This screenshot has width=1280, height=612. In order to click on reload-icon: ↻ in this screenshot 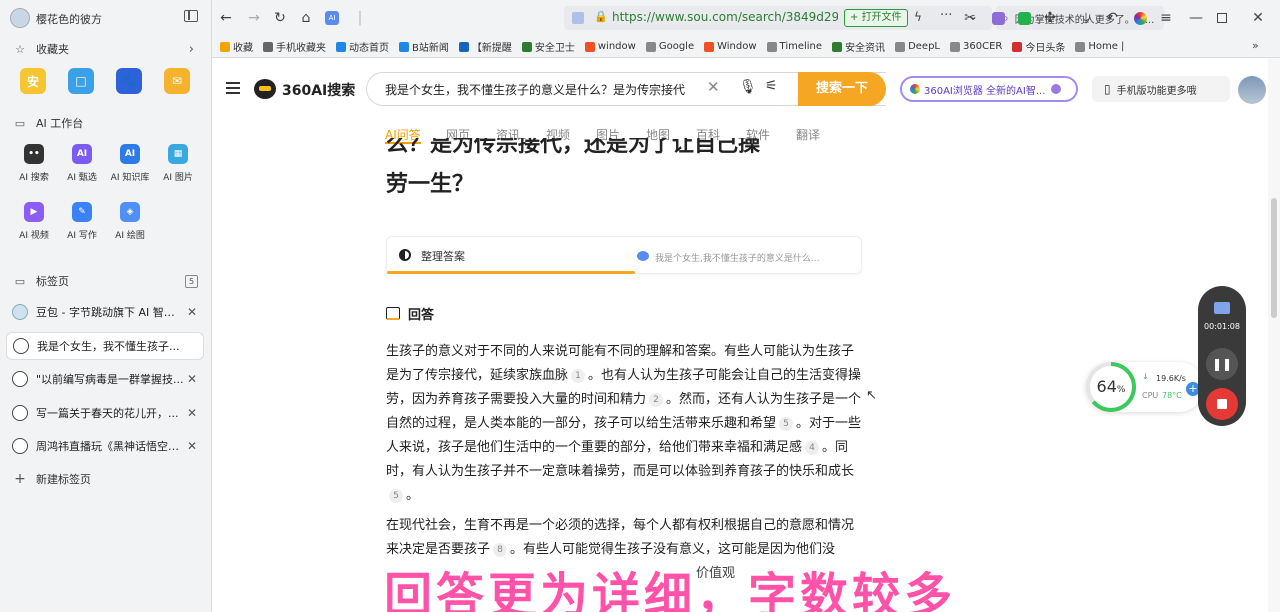, I will do `click(280, 18)`.